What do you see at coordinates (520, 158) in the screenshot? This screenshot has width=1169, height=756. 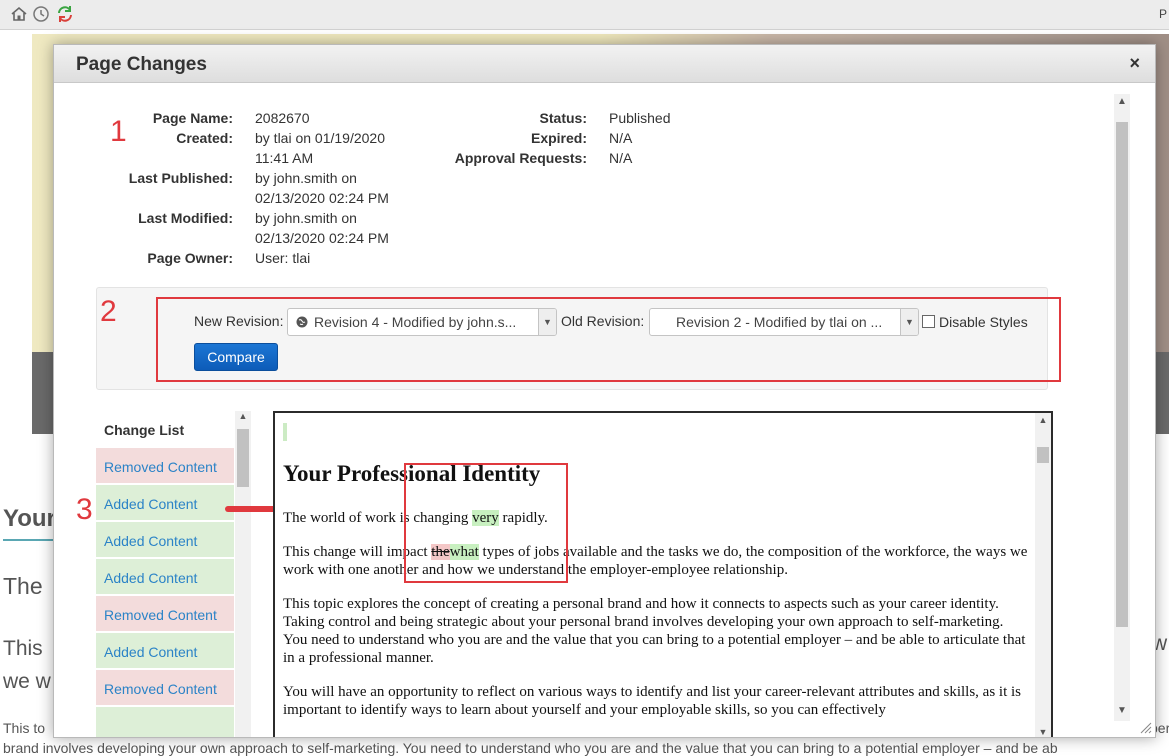 I see `approval-requests-label: Approval Requests:` at bounding box center [520, 158].